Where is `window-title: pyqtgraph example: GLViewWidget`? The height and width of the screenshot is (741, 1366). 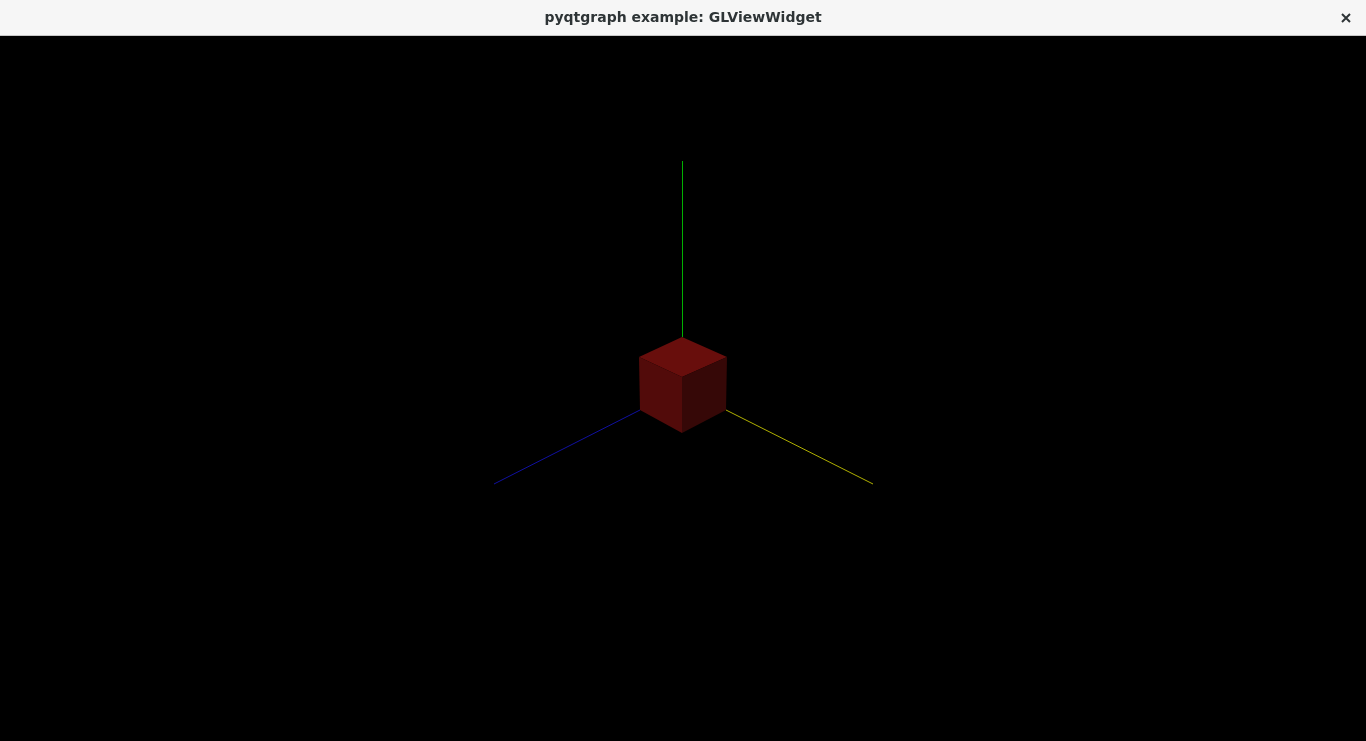
window-title: pyqtgraph example: GLViewWidget is located at coordinates (683, 17).